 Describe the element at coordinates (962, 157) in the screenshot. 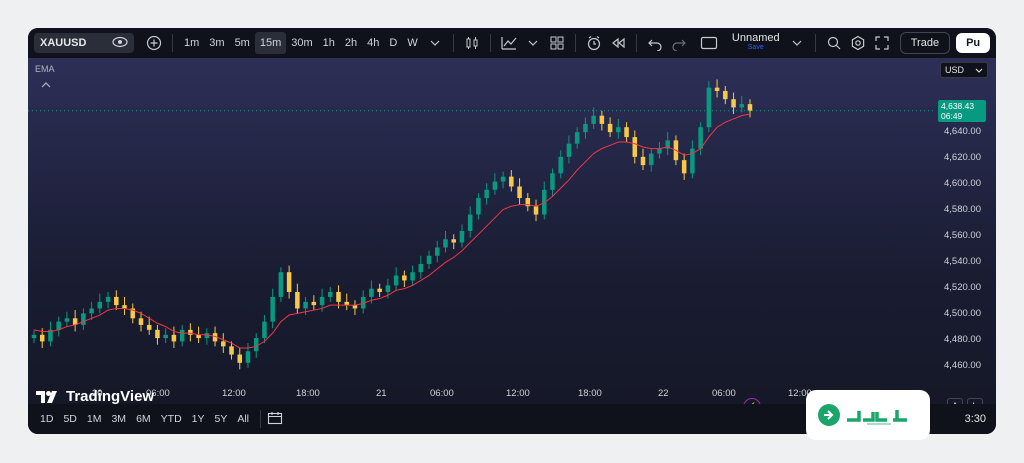

I see `price-tick: 4,620.00` at that location.